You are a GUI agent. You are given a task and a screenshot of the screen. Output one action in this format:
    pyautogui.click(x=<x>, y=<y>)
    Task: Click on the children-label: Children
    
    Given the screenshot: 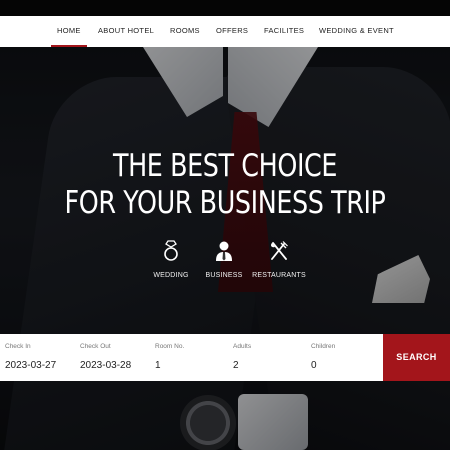 What is the action you would take?
    pyautogui.click(x=323, y=346)
    